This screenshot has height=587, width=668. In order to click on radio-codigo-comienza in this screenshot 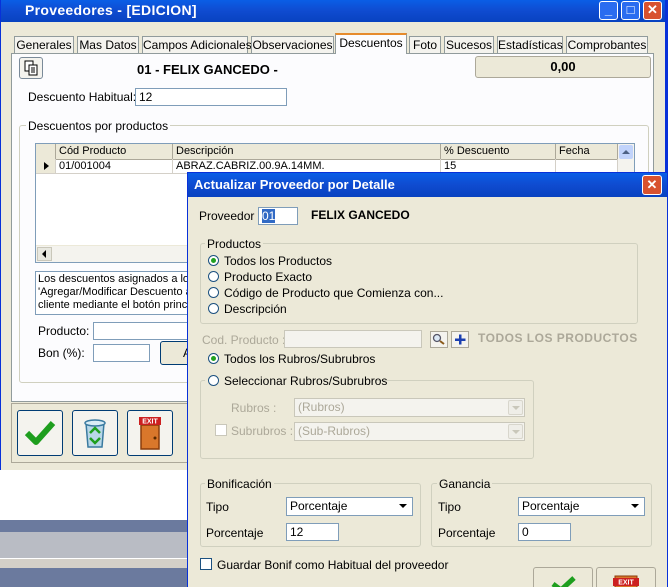, I will do `click(213, 292)`.